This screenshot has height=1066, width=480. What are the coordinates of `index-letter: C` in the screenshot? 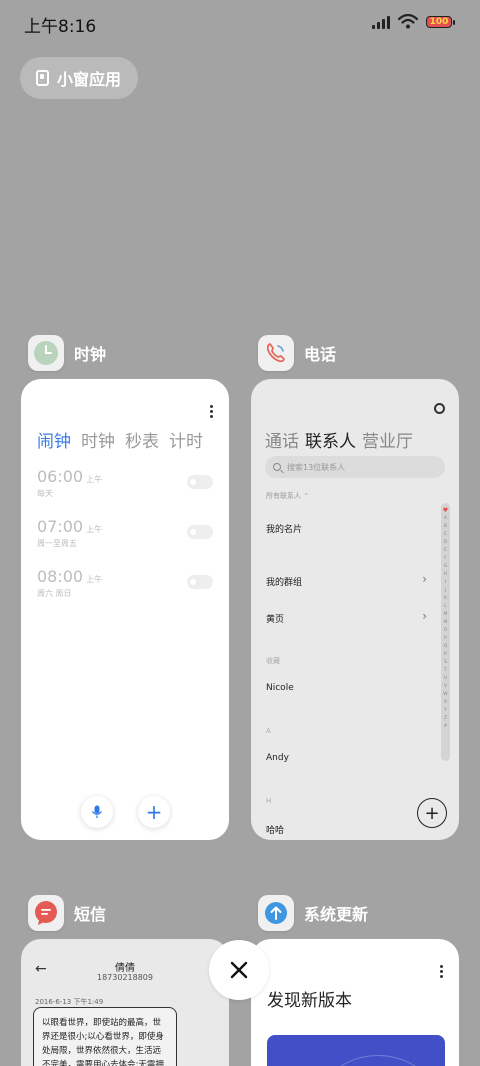 It's located at (445, 535).